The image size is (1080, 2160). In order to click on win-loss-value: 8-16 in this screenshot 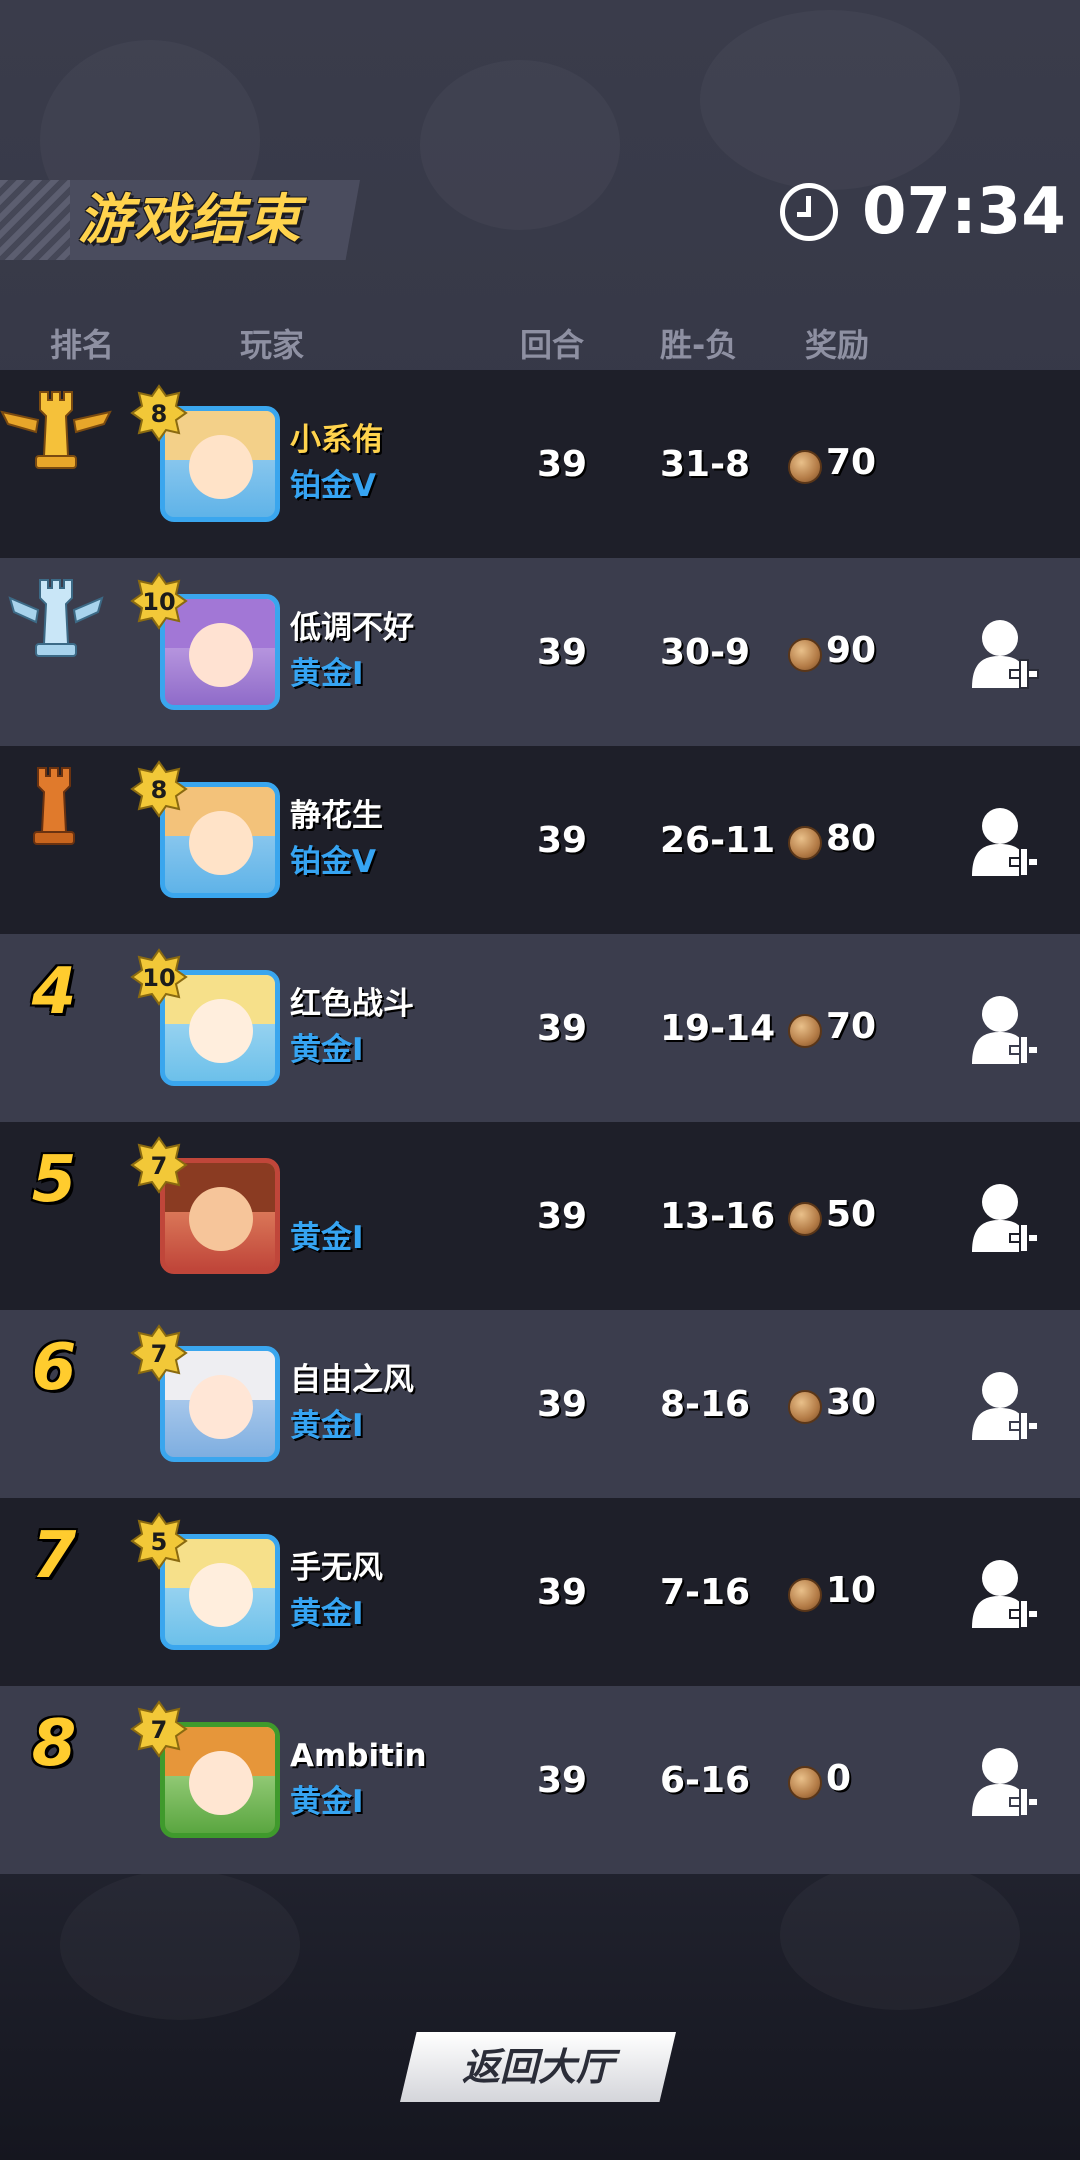, I will do `click(705, 1404)`.